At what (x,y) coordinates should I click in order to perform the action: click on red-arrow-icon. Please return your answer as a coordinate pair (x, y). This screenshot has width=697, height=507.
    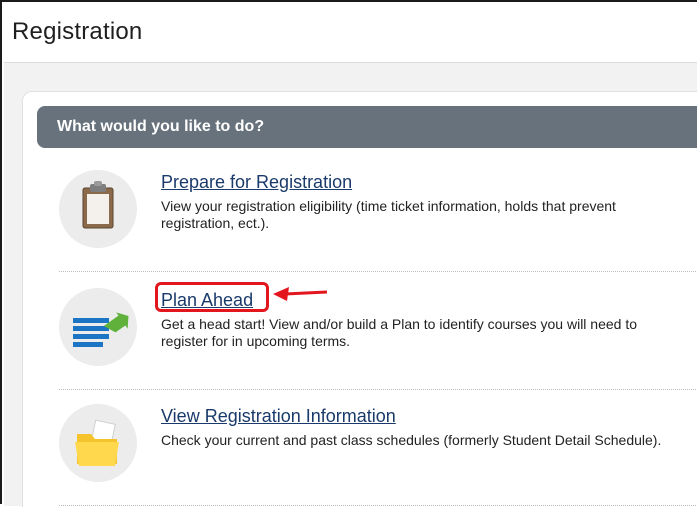
    Looking at the image, I should click on (300, 294).